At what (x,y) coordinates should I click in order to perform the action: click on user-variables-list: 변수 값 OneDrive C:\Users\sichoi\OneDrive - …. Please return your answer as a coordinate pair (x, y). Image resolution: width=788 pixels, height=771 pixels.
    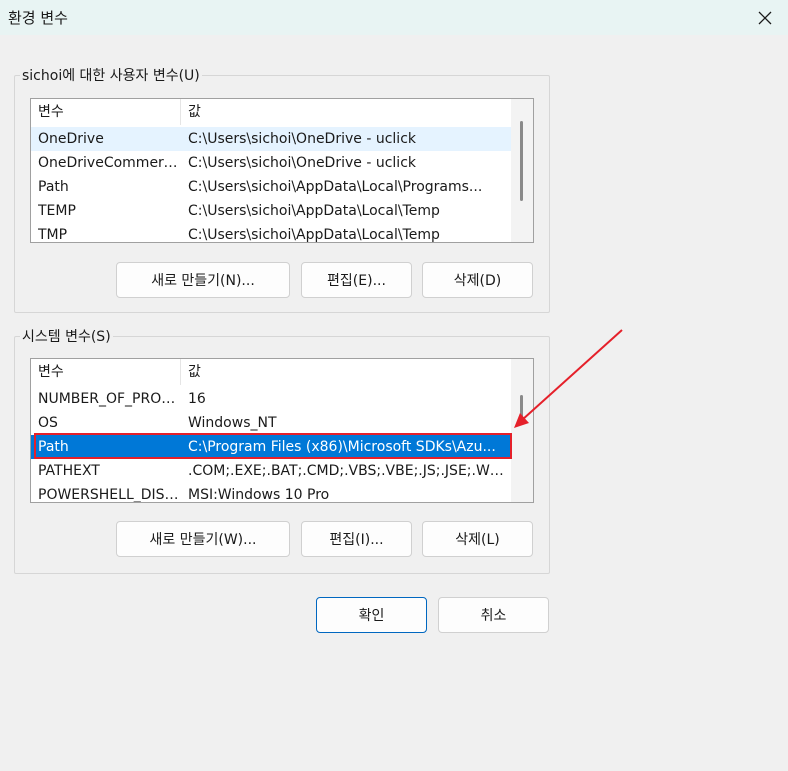
    Looking at the image, I should click on (282, 170).